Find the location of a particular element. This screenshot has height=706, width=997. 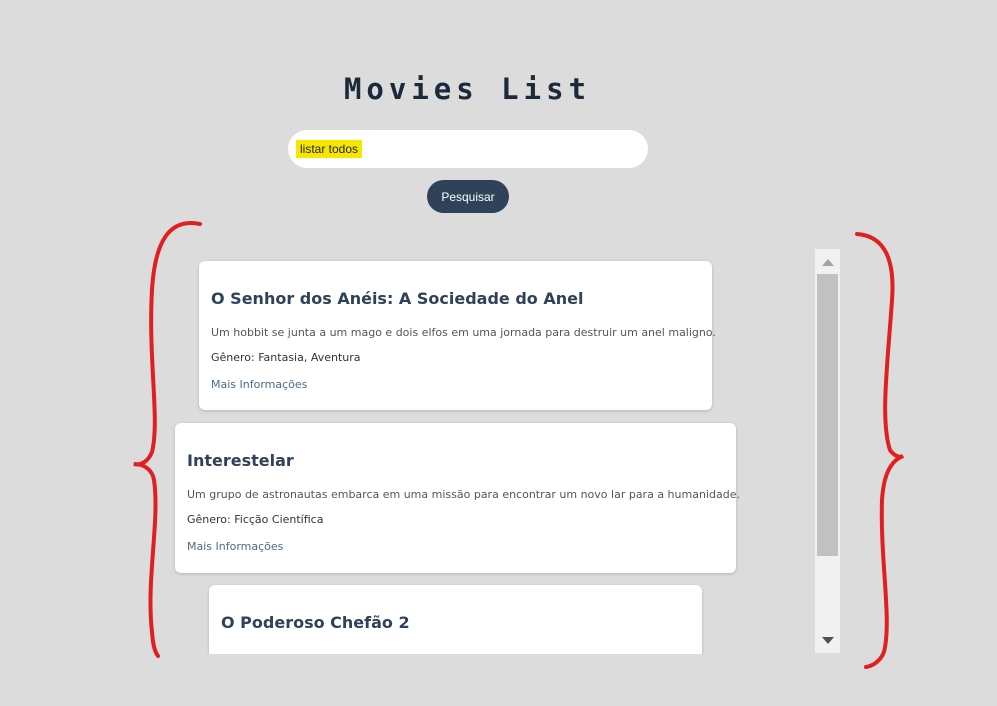

scrollbar is located at coordinates (827, 451).